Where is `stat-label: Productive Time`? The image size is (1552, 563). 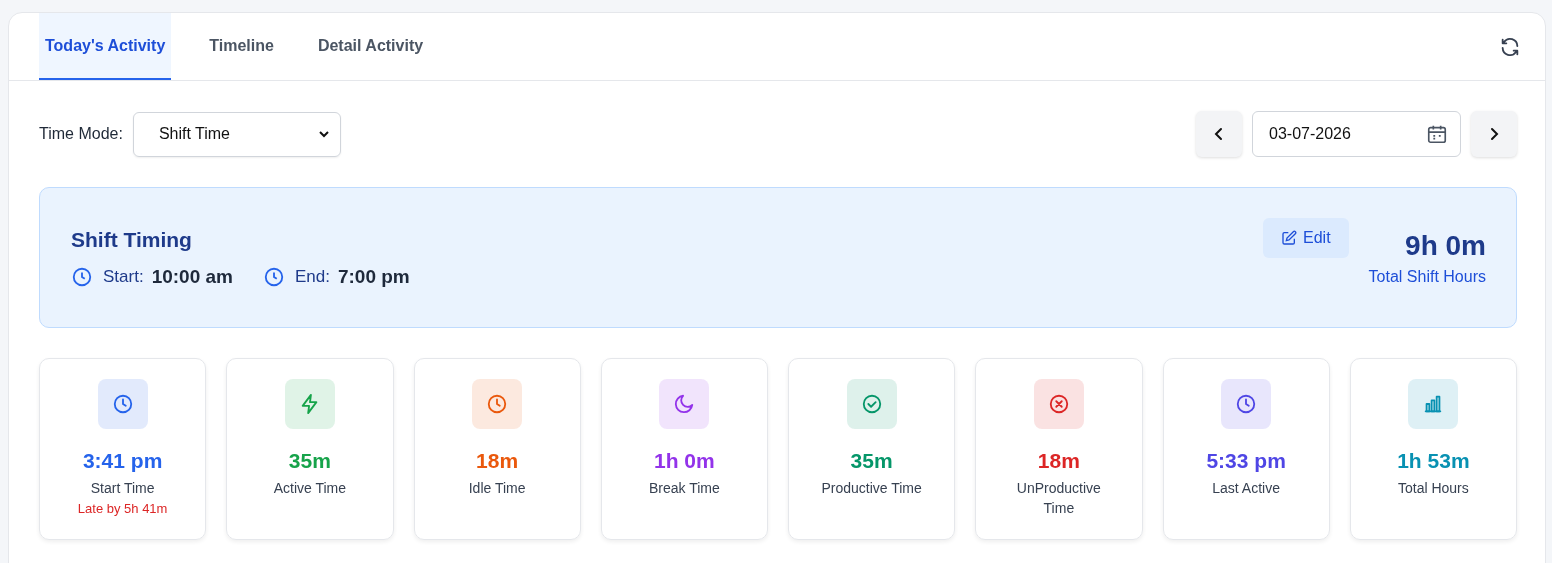
stat-label: Productive Time is located at coordinates (871, 488).